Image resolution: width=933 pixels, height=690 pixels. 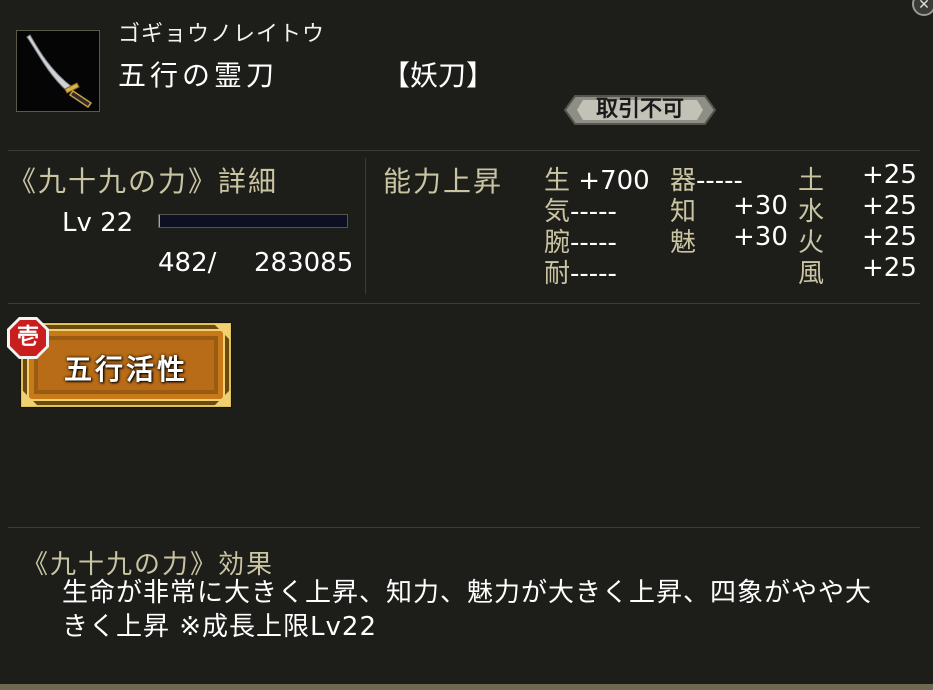 What do you see at coordinates (253, 221) in the screenshot?
I see `exp-bar` at bounding box center [253, 221].